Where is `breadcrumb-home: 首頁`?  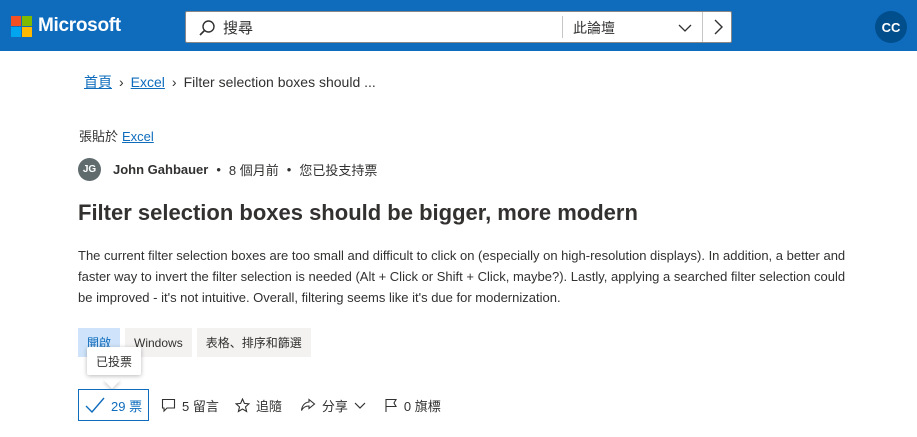 breadcrumb-home: 首頁 is located at coordinates (98, 82).